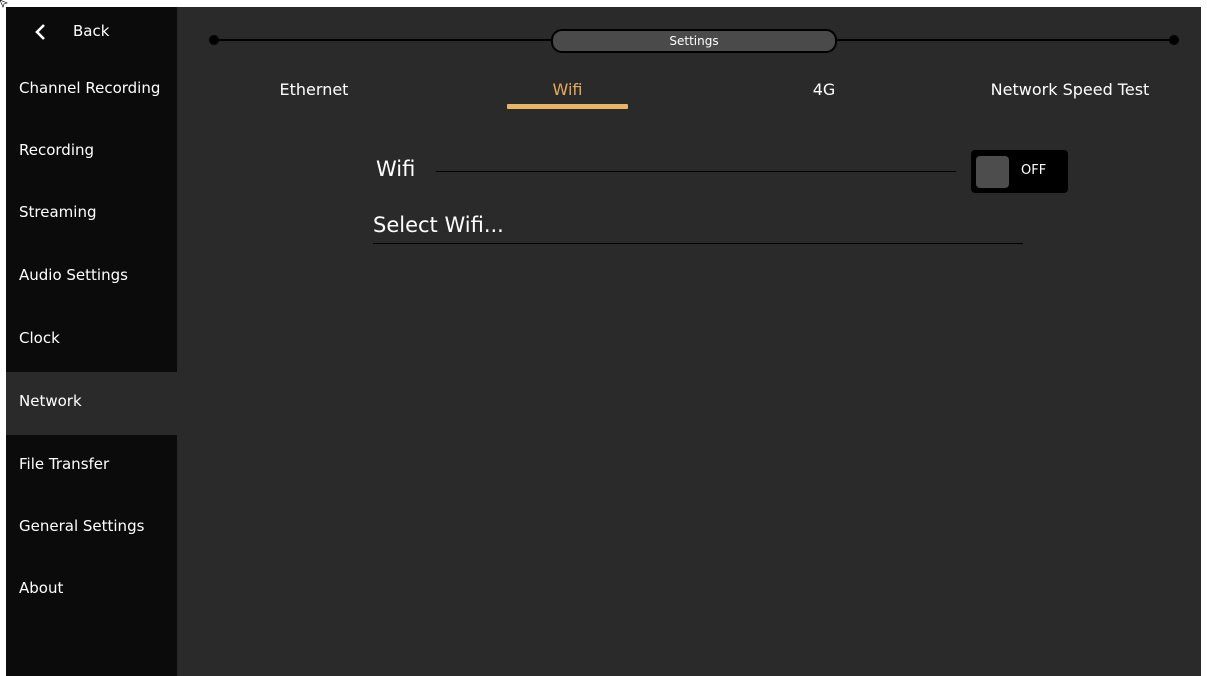 This screenshot has height=676, width=1207. Describe the element at coordinates (992, 172) in the screenshot. I see `toggle-knob` at that location.